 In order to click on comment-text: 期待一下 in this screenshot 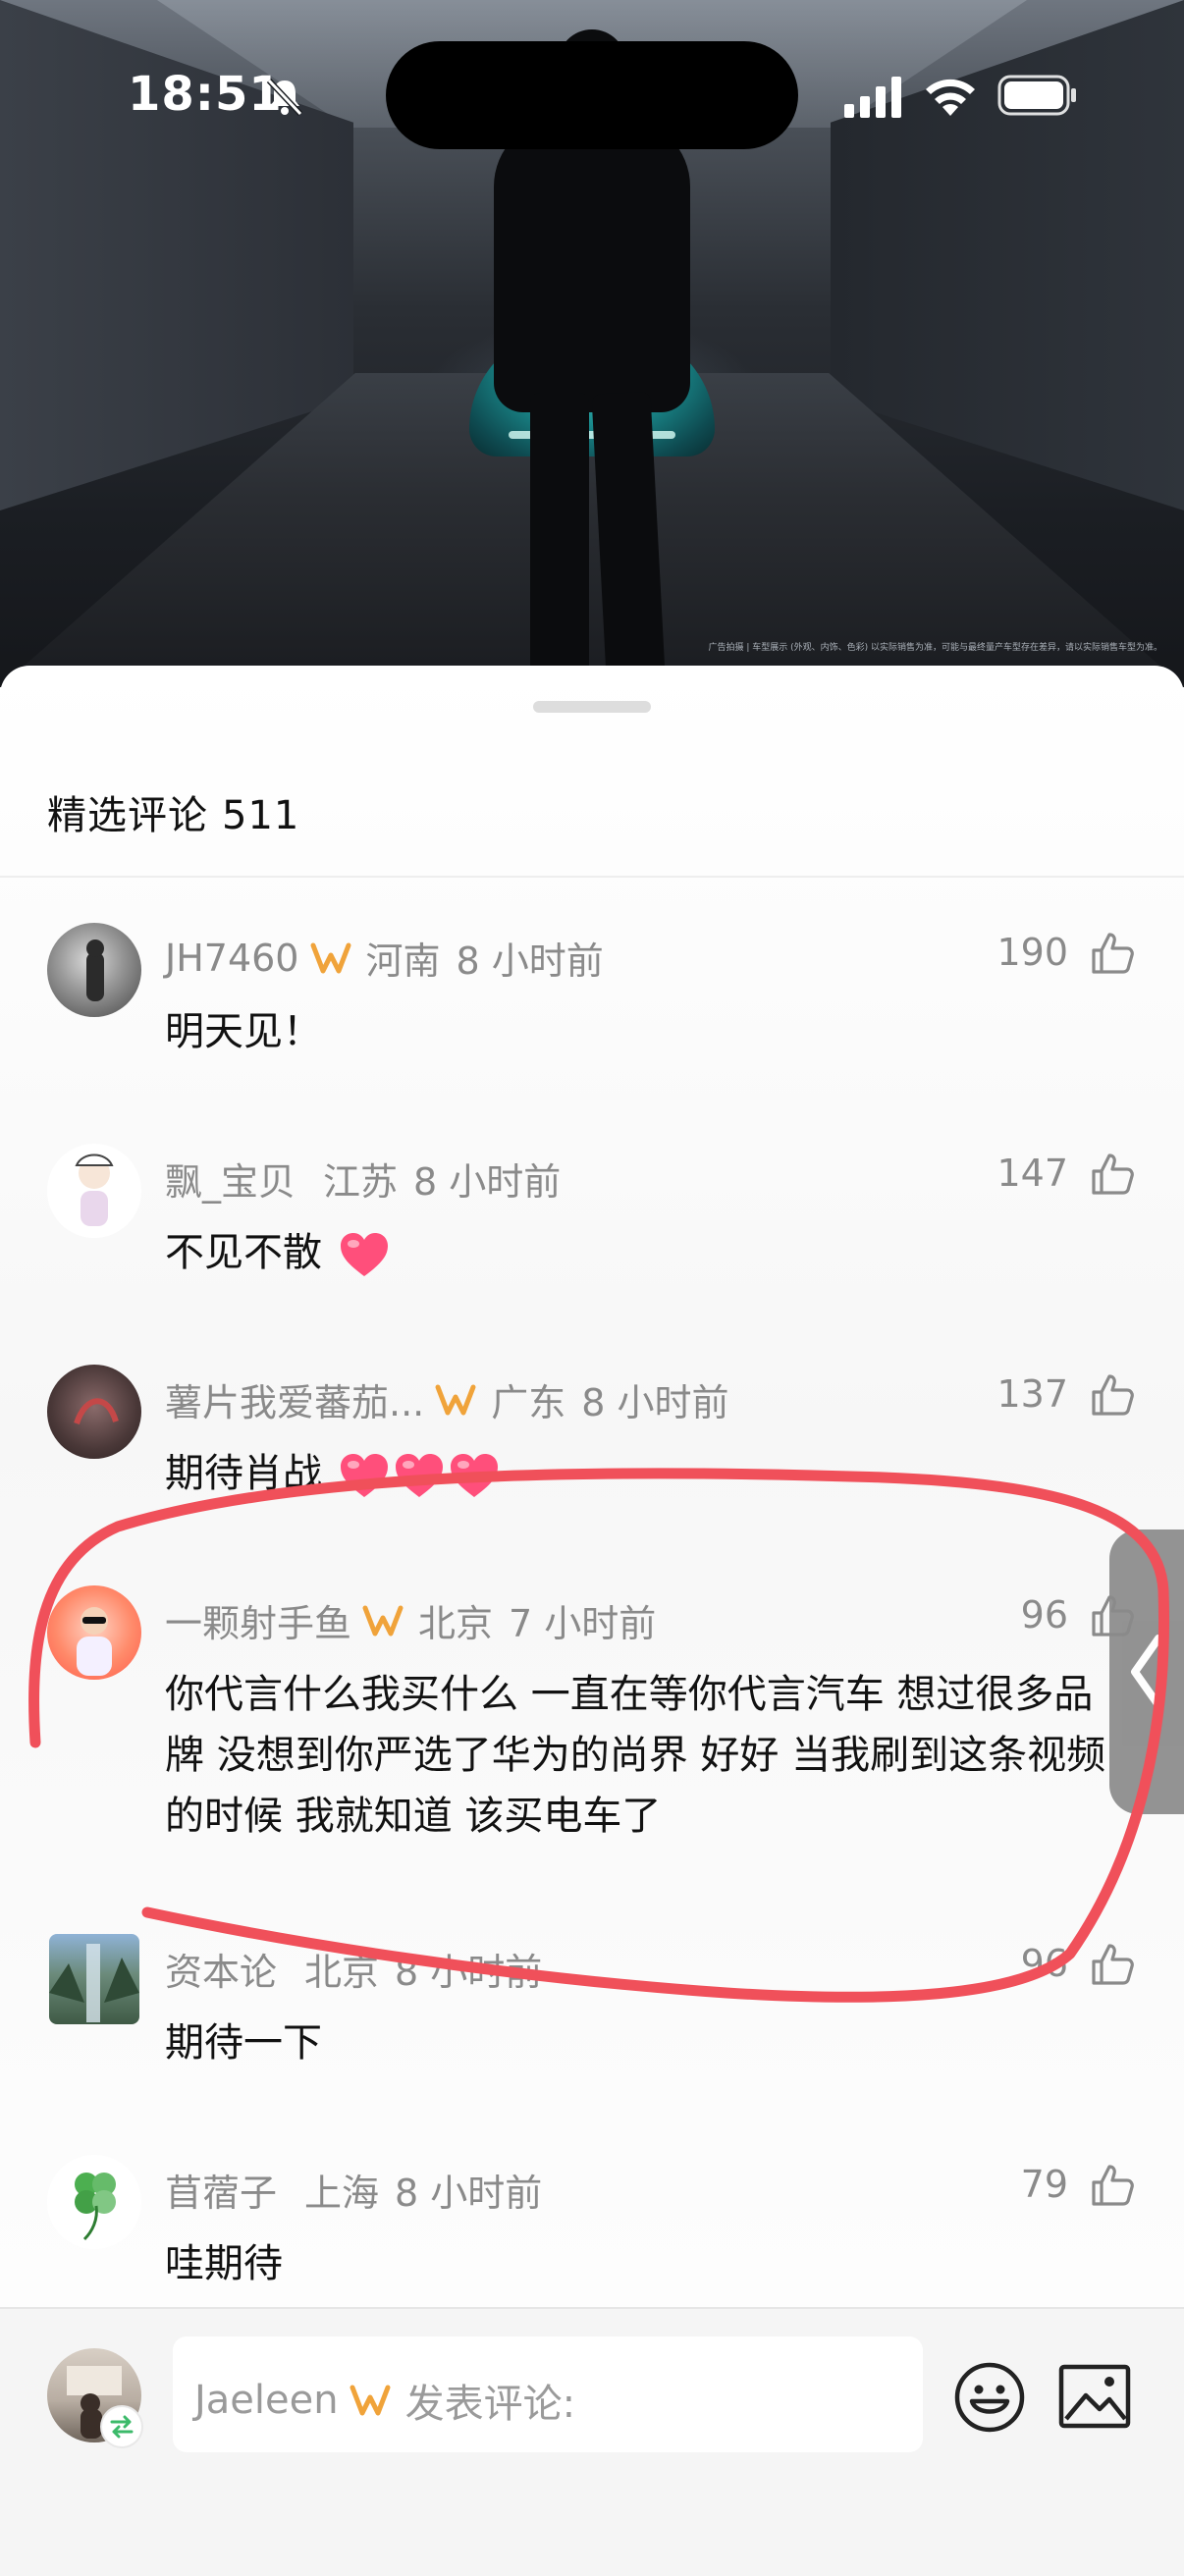, I will do `click(243, 2043)`.